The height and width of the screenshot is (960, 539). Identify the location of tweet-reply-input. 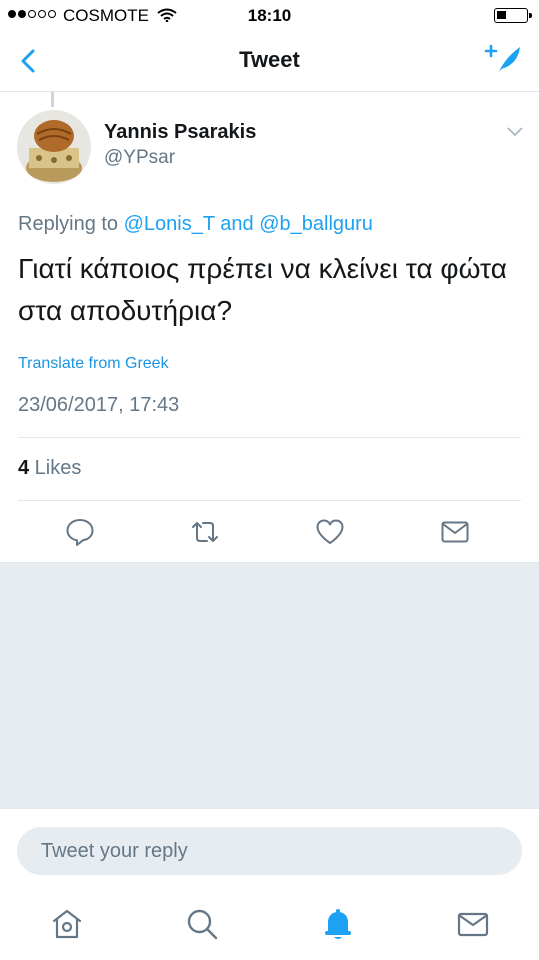
(269, 851).